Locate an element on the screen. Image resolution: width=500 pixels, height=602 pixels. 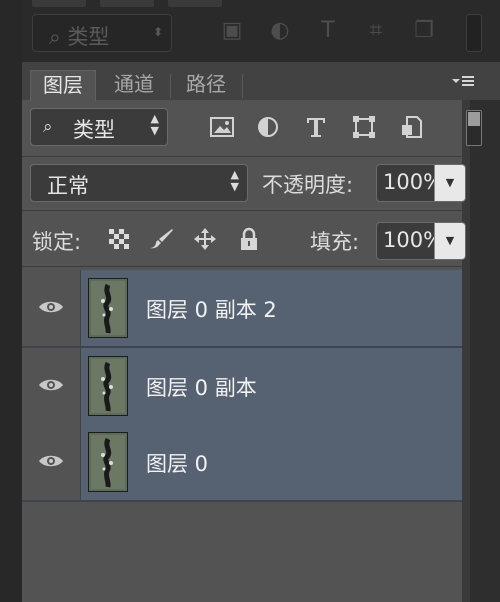
ghost-filter-icons: ▣ ◐ T ⌗ ❐ is located at coordinates (327, 30).